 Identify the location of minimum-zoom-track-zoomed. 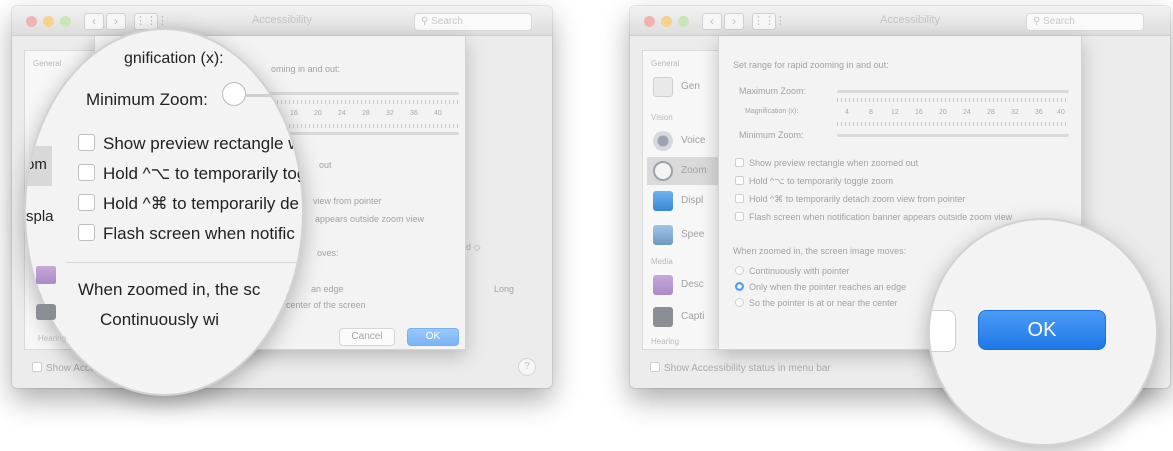
(274, 95).